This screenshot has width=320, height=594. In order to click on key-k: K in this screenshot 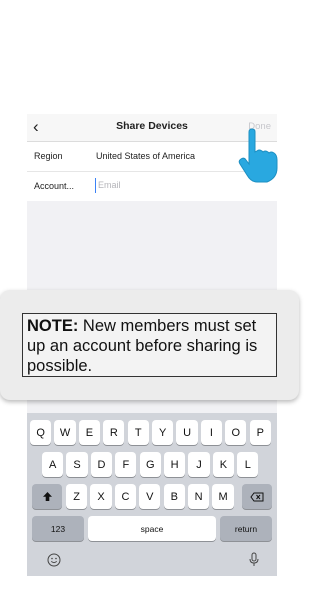, I will do `click(223, 464)`.